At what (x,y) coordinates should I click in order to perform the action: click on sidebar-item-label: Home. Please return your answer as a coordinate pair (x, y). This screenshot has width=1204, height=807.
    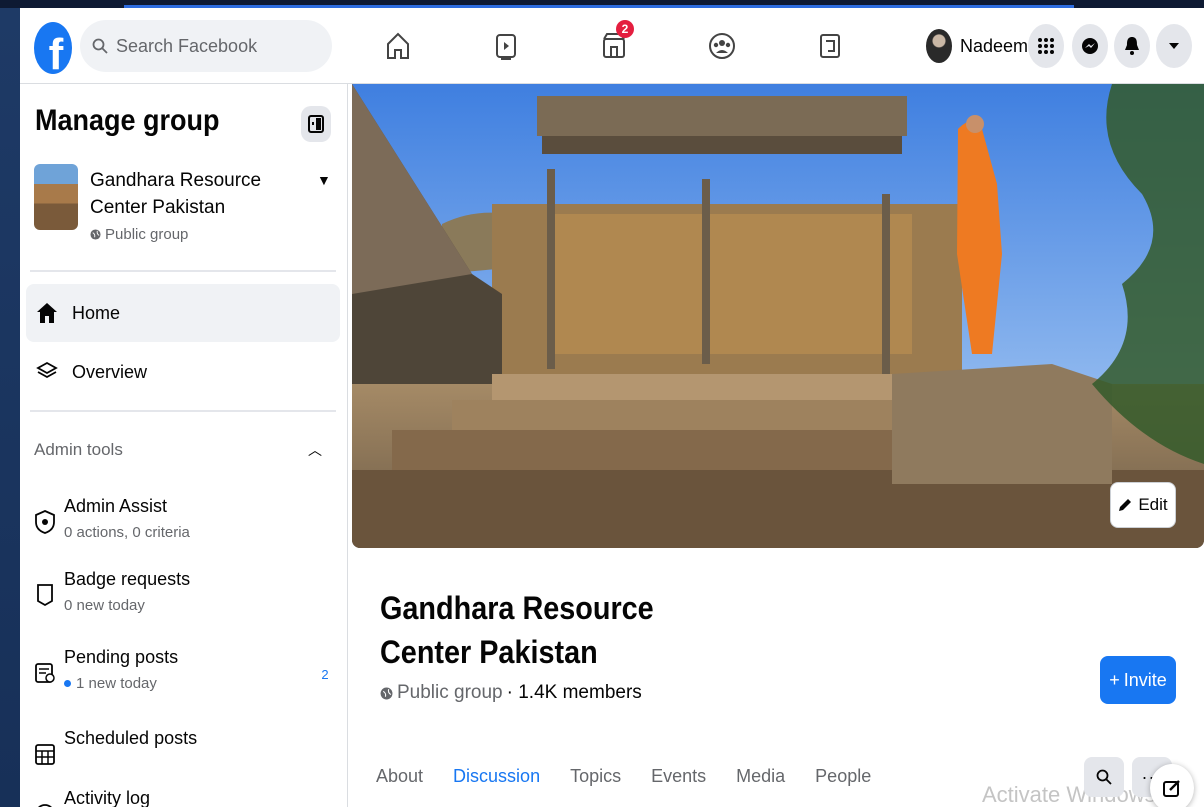
    Looking at the image, I should click on (96, 312).